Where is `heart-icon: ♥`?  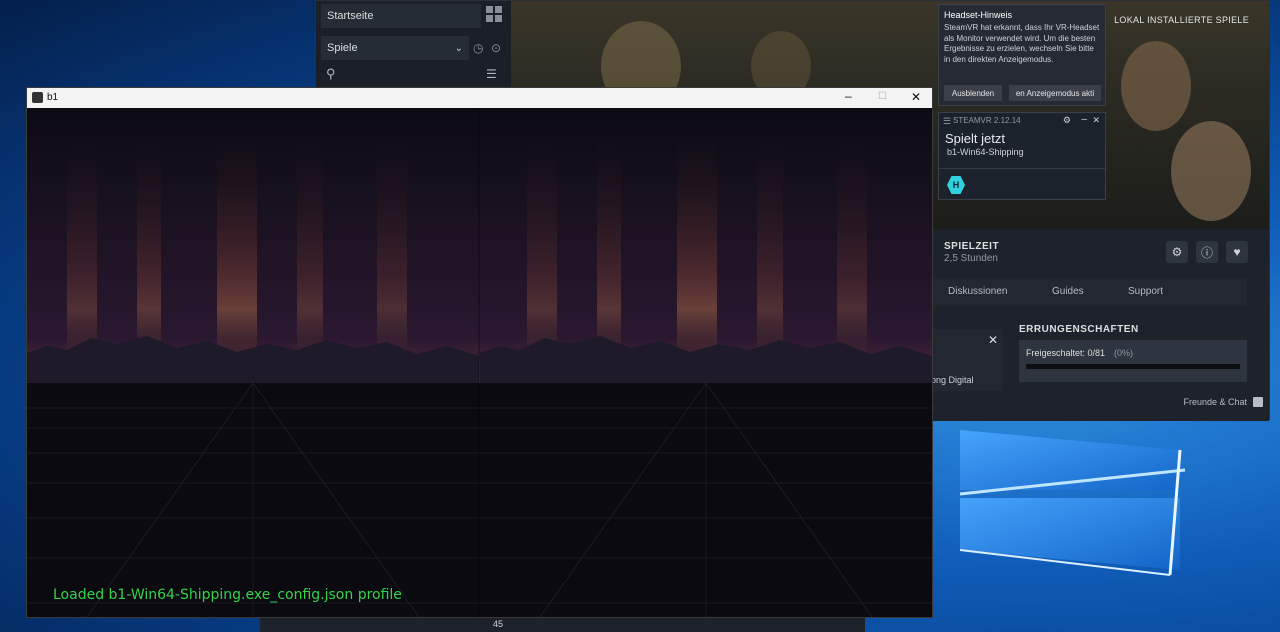 heart-icon: ♥ is located at coordinates (1237, 252).